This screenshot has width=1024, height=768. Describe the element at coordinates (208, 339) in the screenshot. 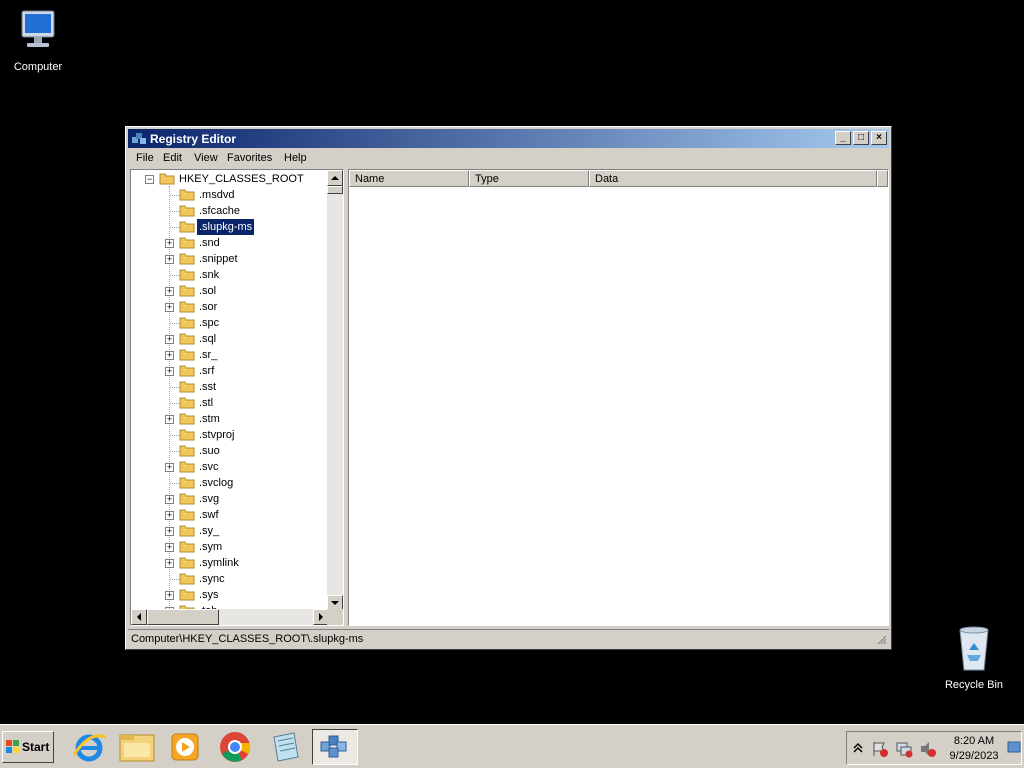

I see `tree-item-label: .sql` at that location.